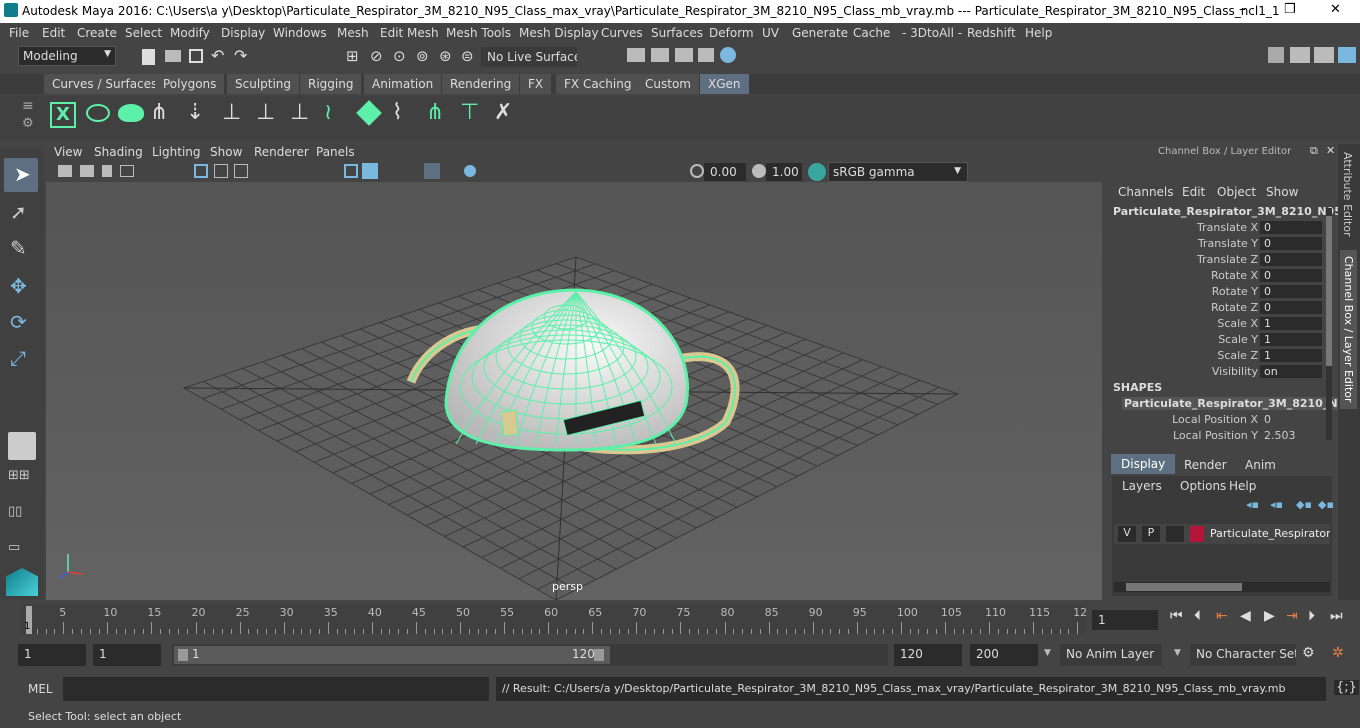  Describe the element at coordinates (241, 171) in the screenshot. I see `resolution-gate-icon` at that location.